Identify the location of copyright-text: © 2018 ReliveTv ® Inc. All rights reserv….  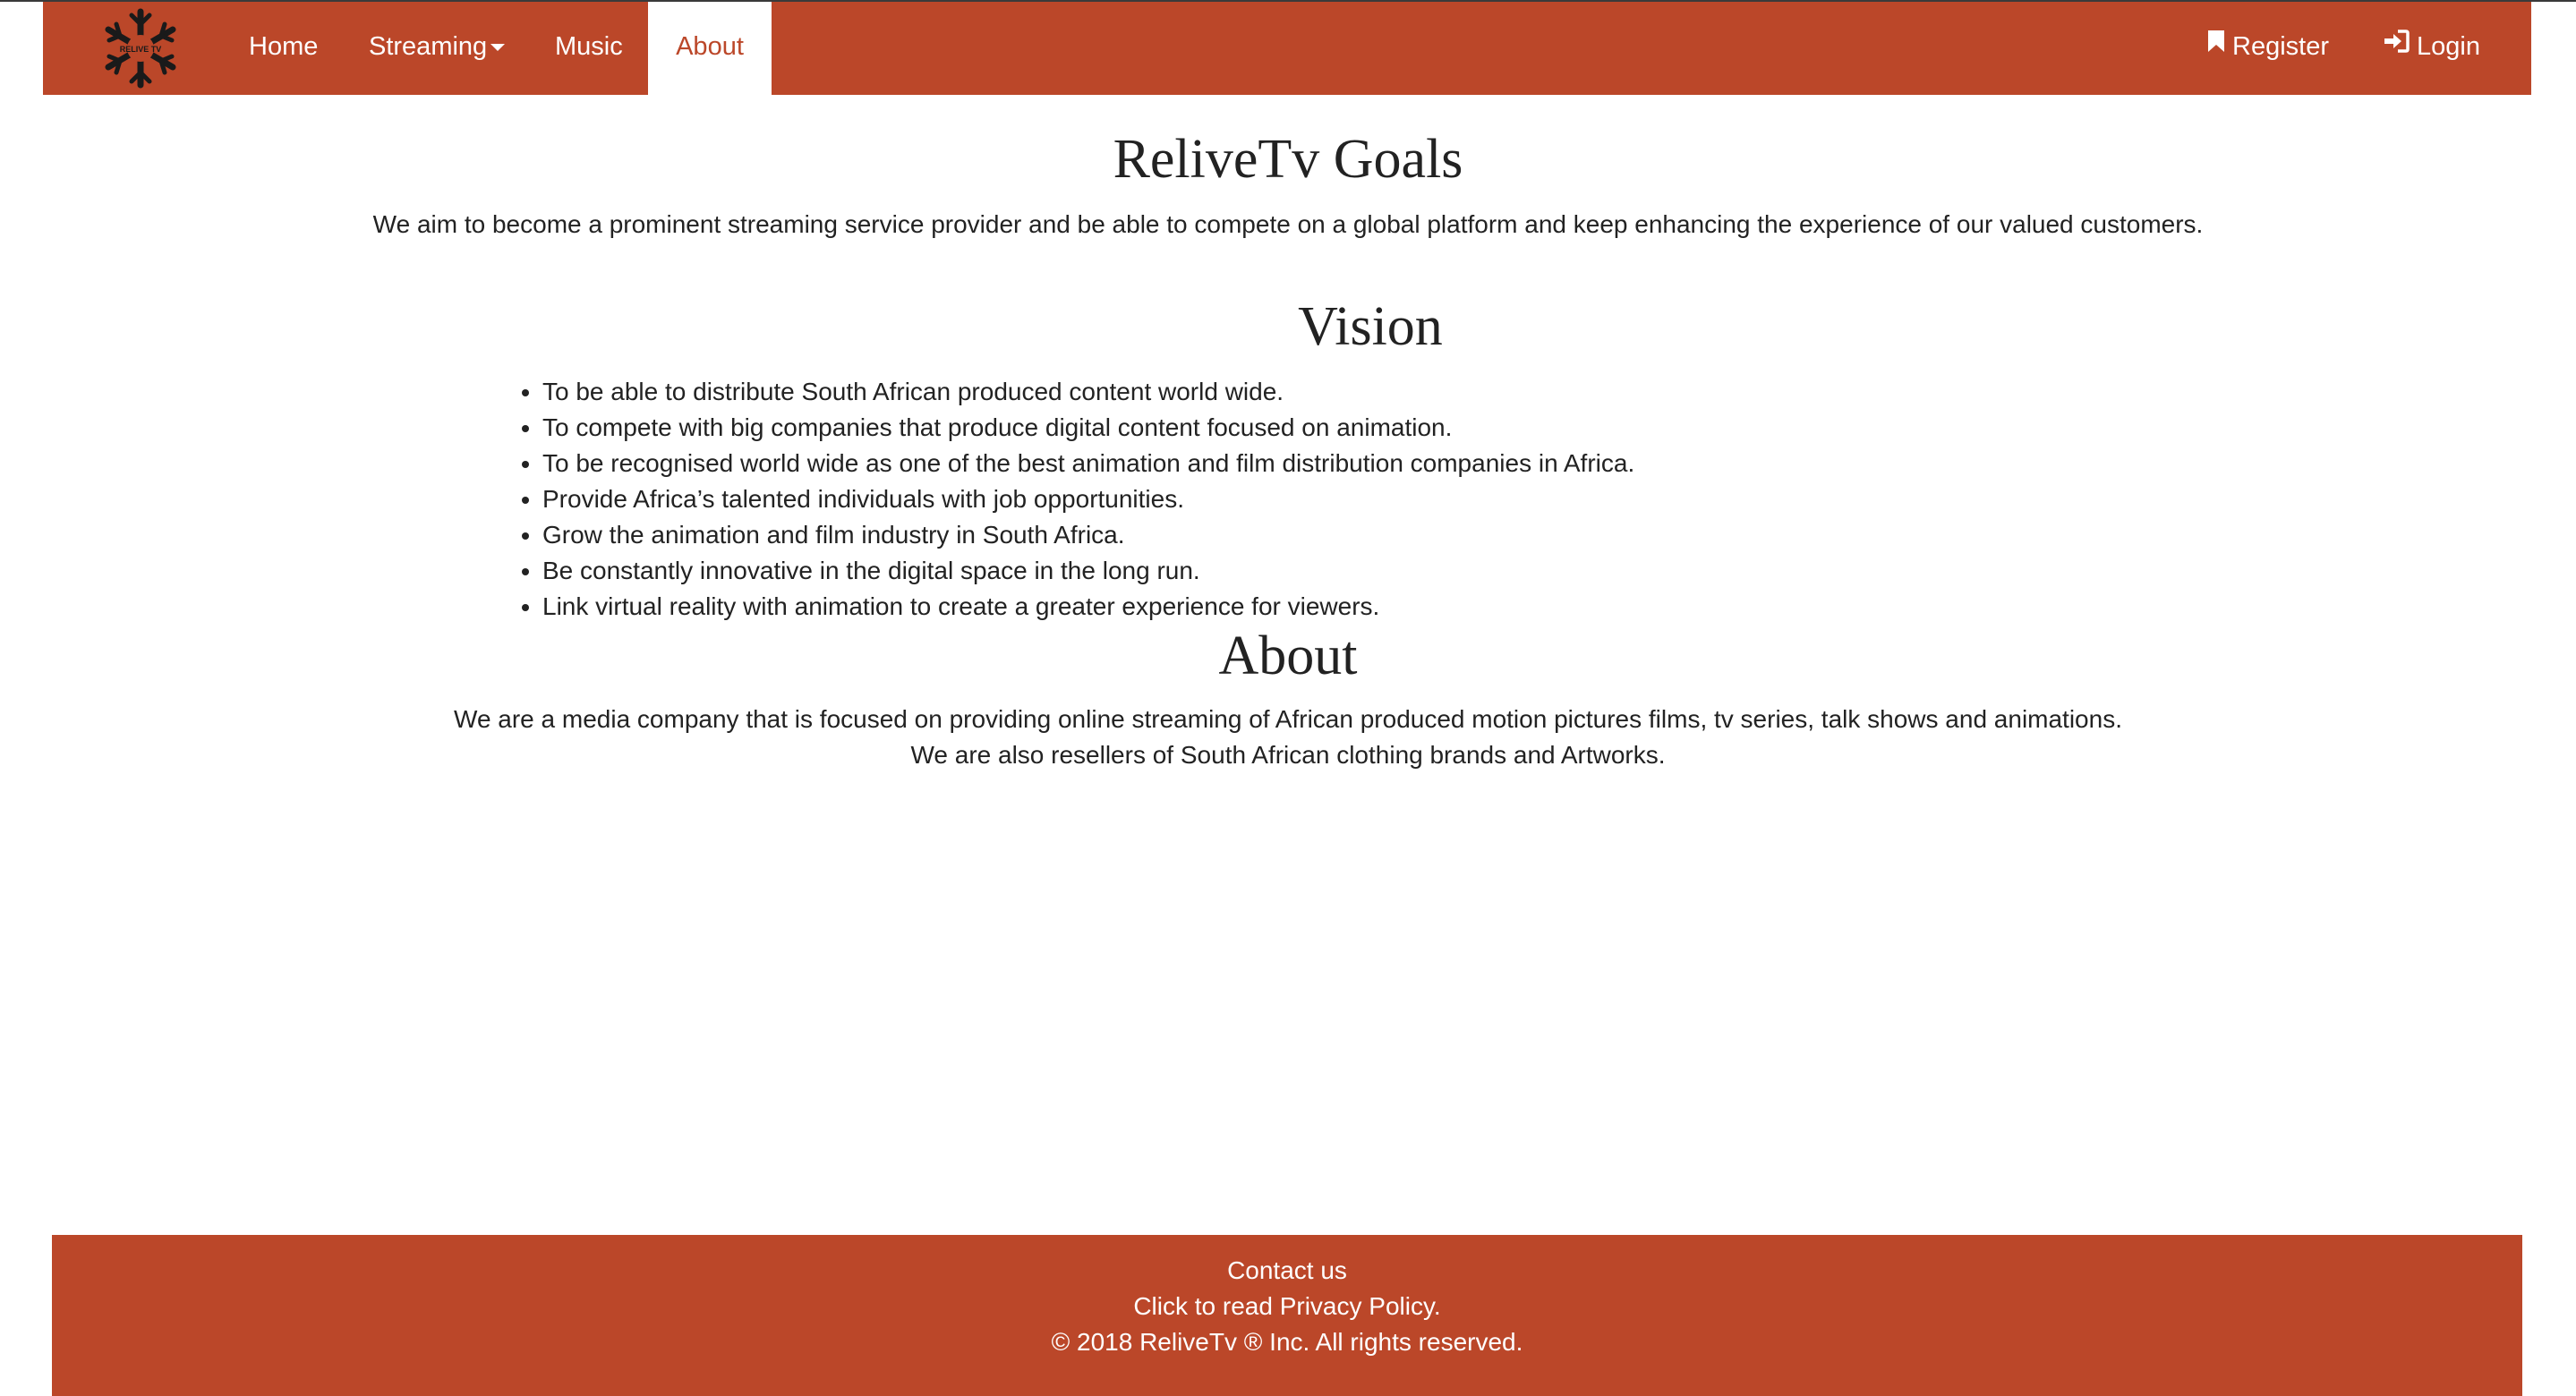
(1287, 1342).